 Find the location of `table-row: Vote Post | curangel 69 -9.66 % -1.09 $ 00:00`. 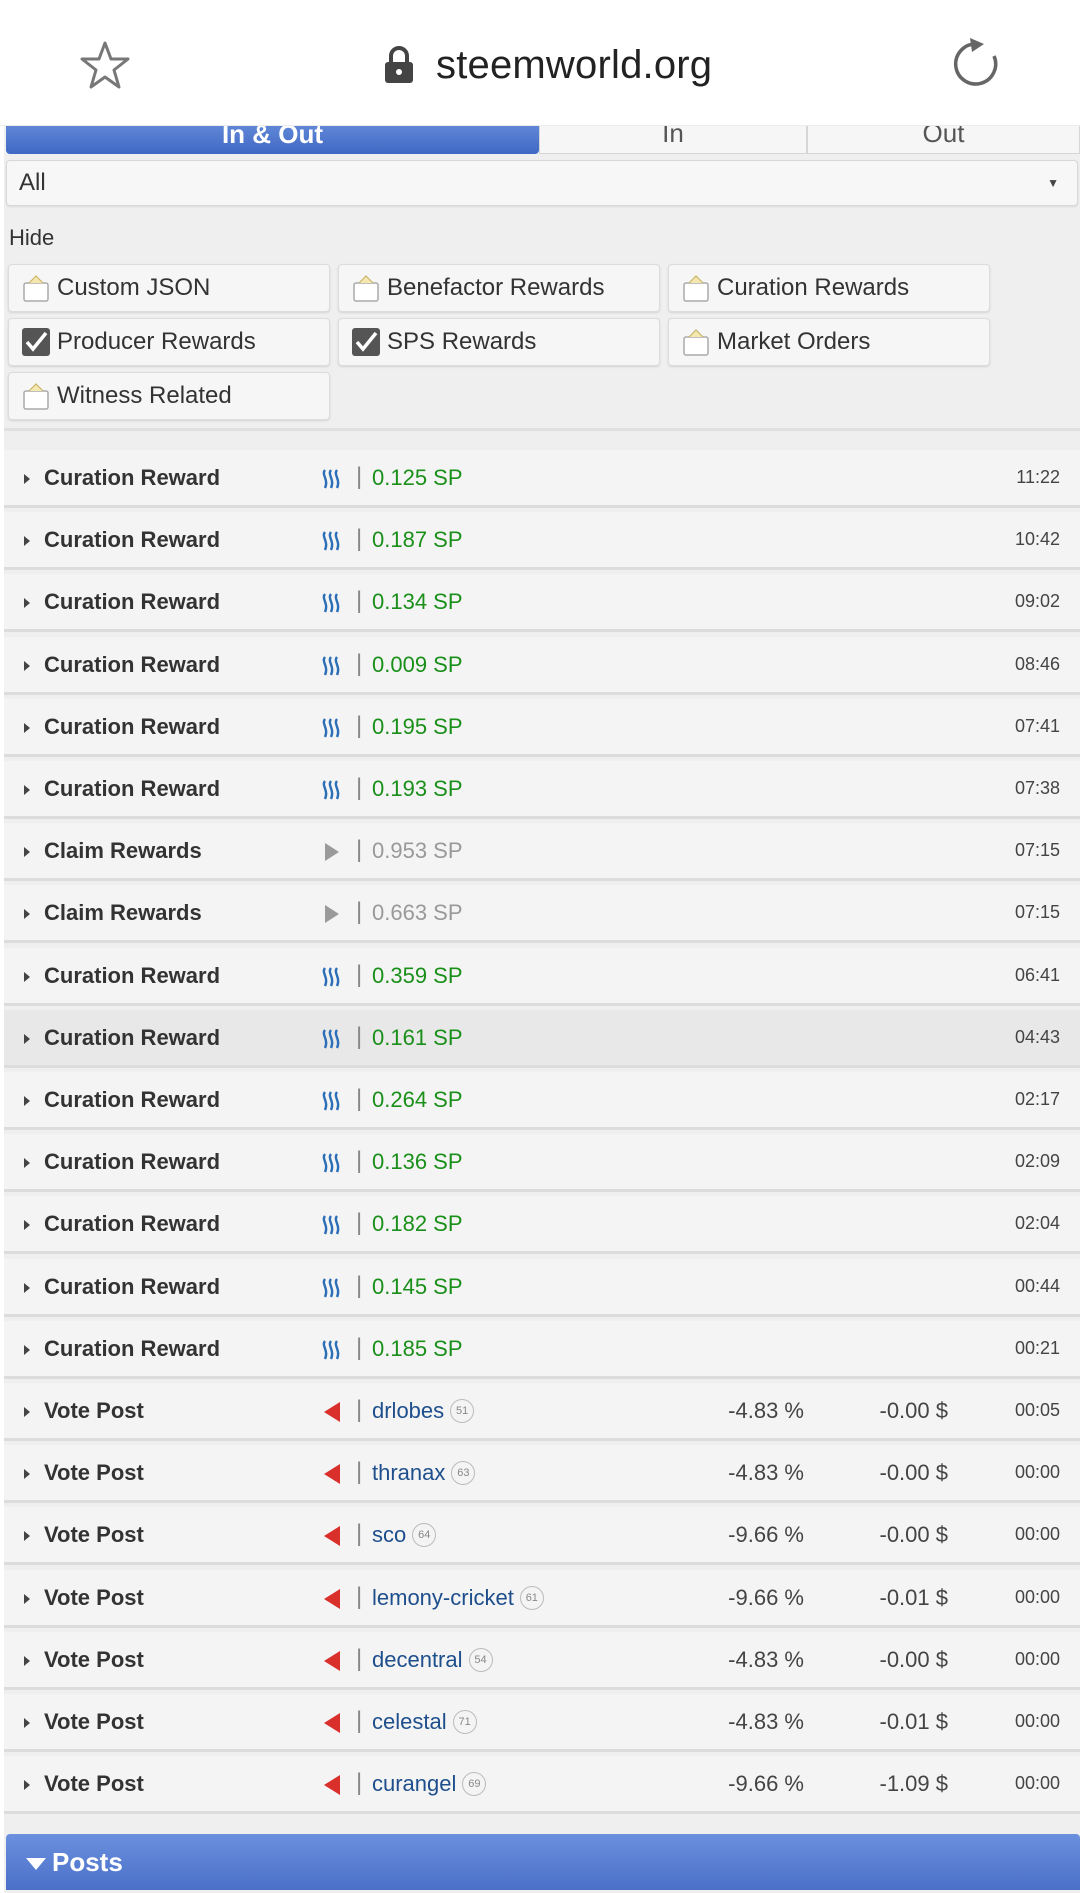

table-row: Vote Post | curangel 69 -9.66 % -1.09 $ 00:00 is located at coordinates (542, 1785).